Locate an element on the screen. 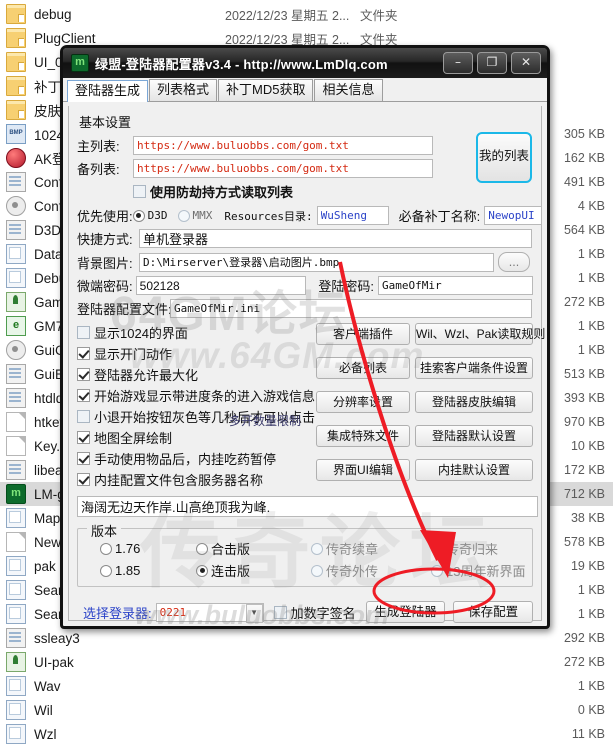 Image resolution: width=613 pixels, height=746 pixels. backup-list-input is located at coordinates (283, 168).